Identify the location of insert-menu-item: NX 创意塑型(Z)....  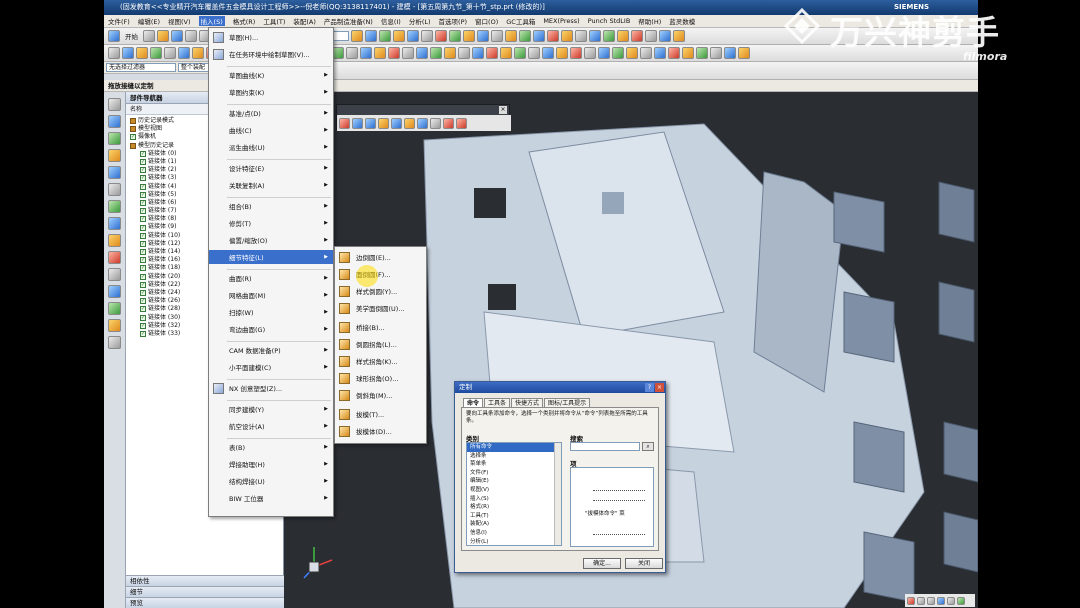
(271, 388).